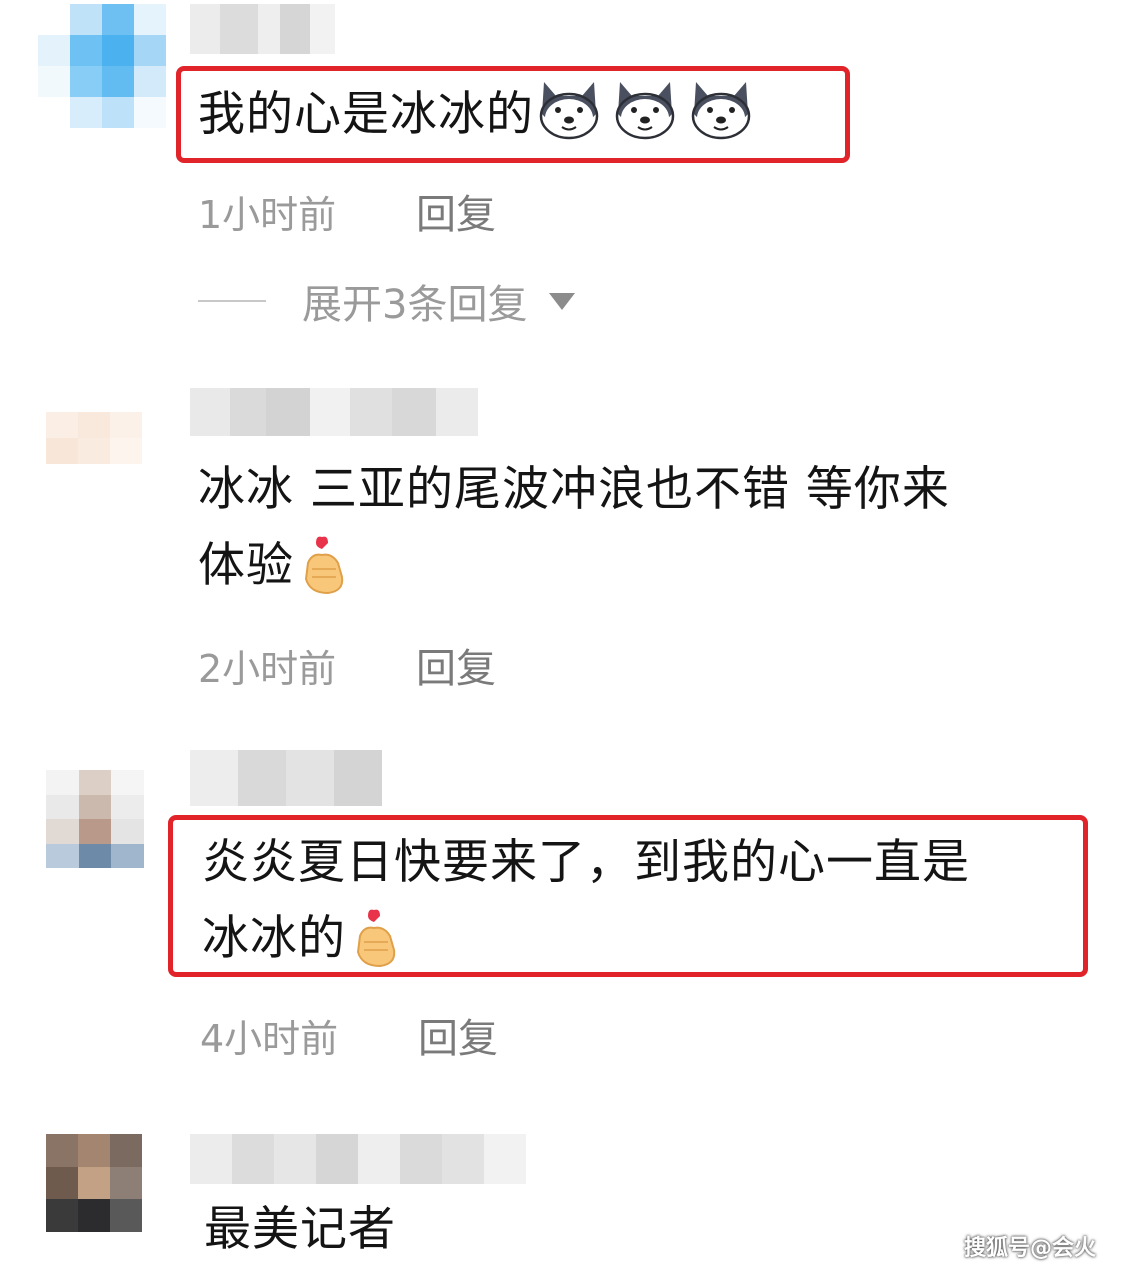 Image resolution: width=1122 pixels, height=1276 pixels. Describe the element at coordinates (586, 862) in the screenshot. I see `comment-line: 炎炎夏日快要来了，到我的心一直是` at that location.